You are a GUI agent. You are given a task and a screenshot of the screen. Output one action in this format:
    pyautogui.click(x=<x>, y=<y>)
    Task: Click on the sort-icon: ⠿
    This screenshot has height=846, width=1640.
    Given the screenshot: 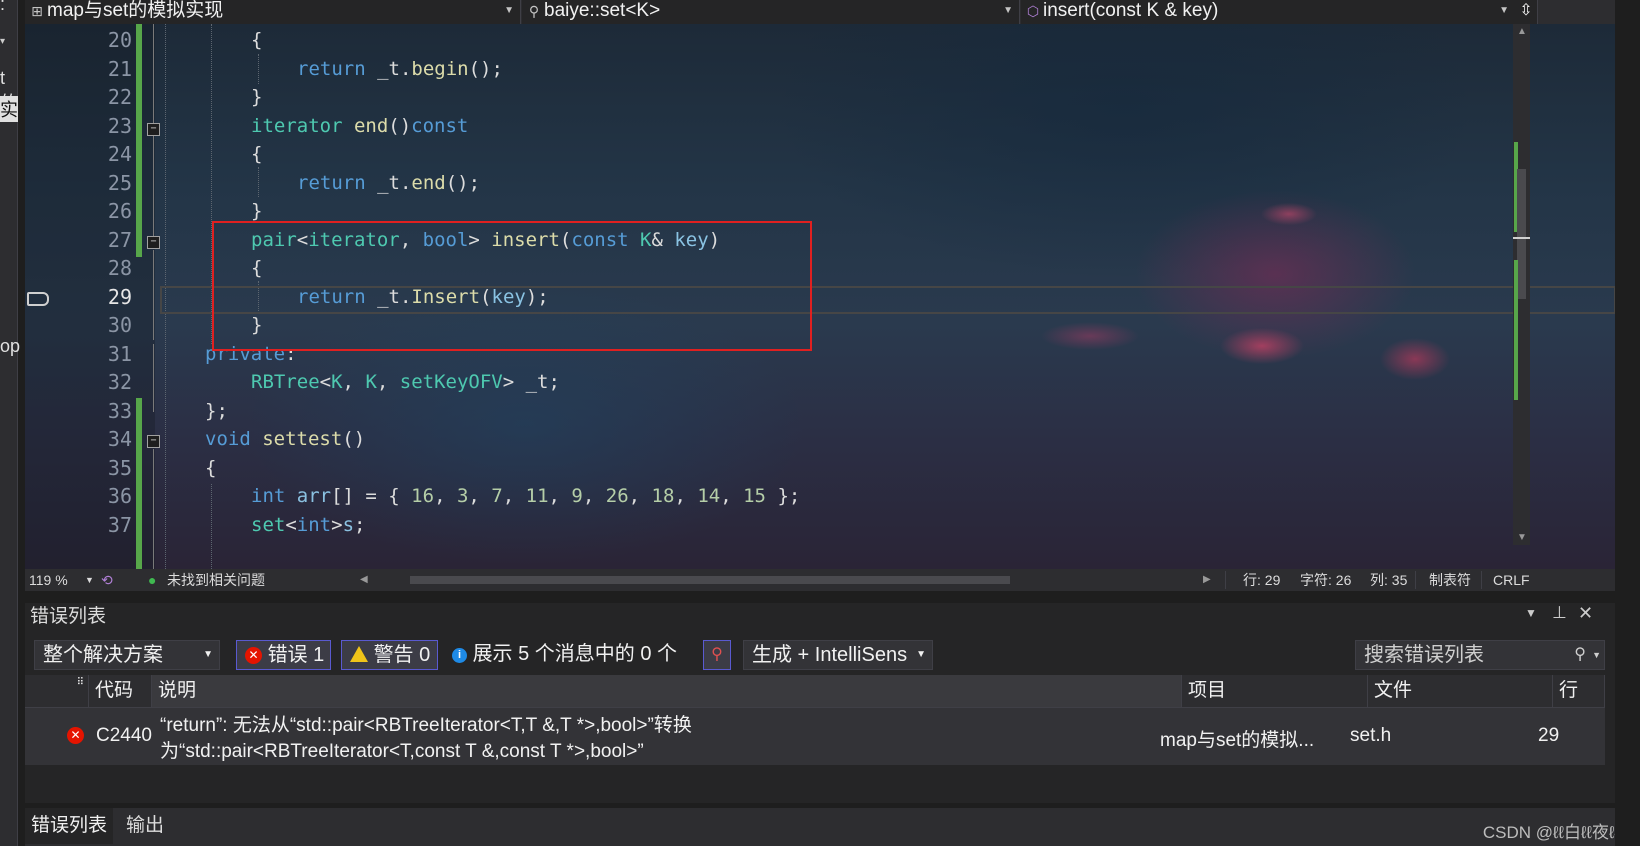 What is the action you would take?
    pyautogui.click(x=57, y=691)
    